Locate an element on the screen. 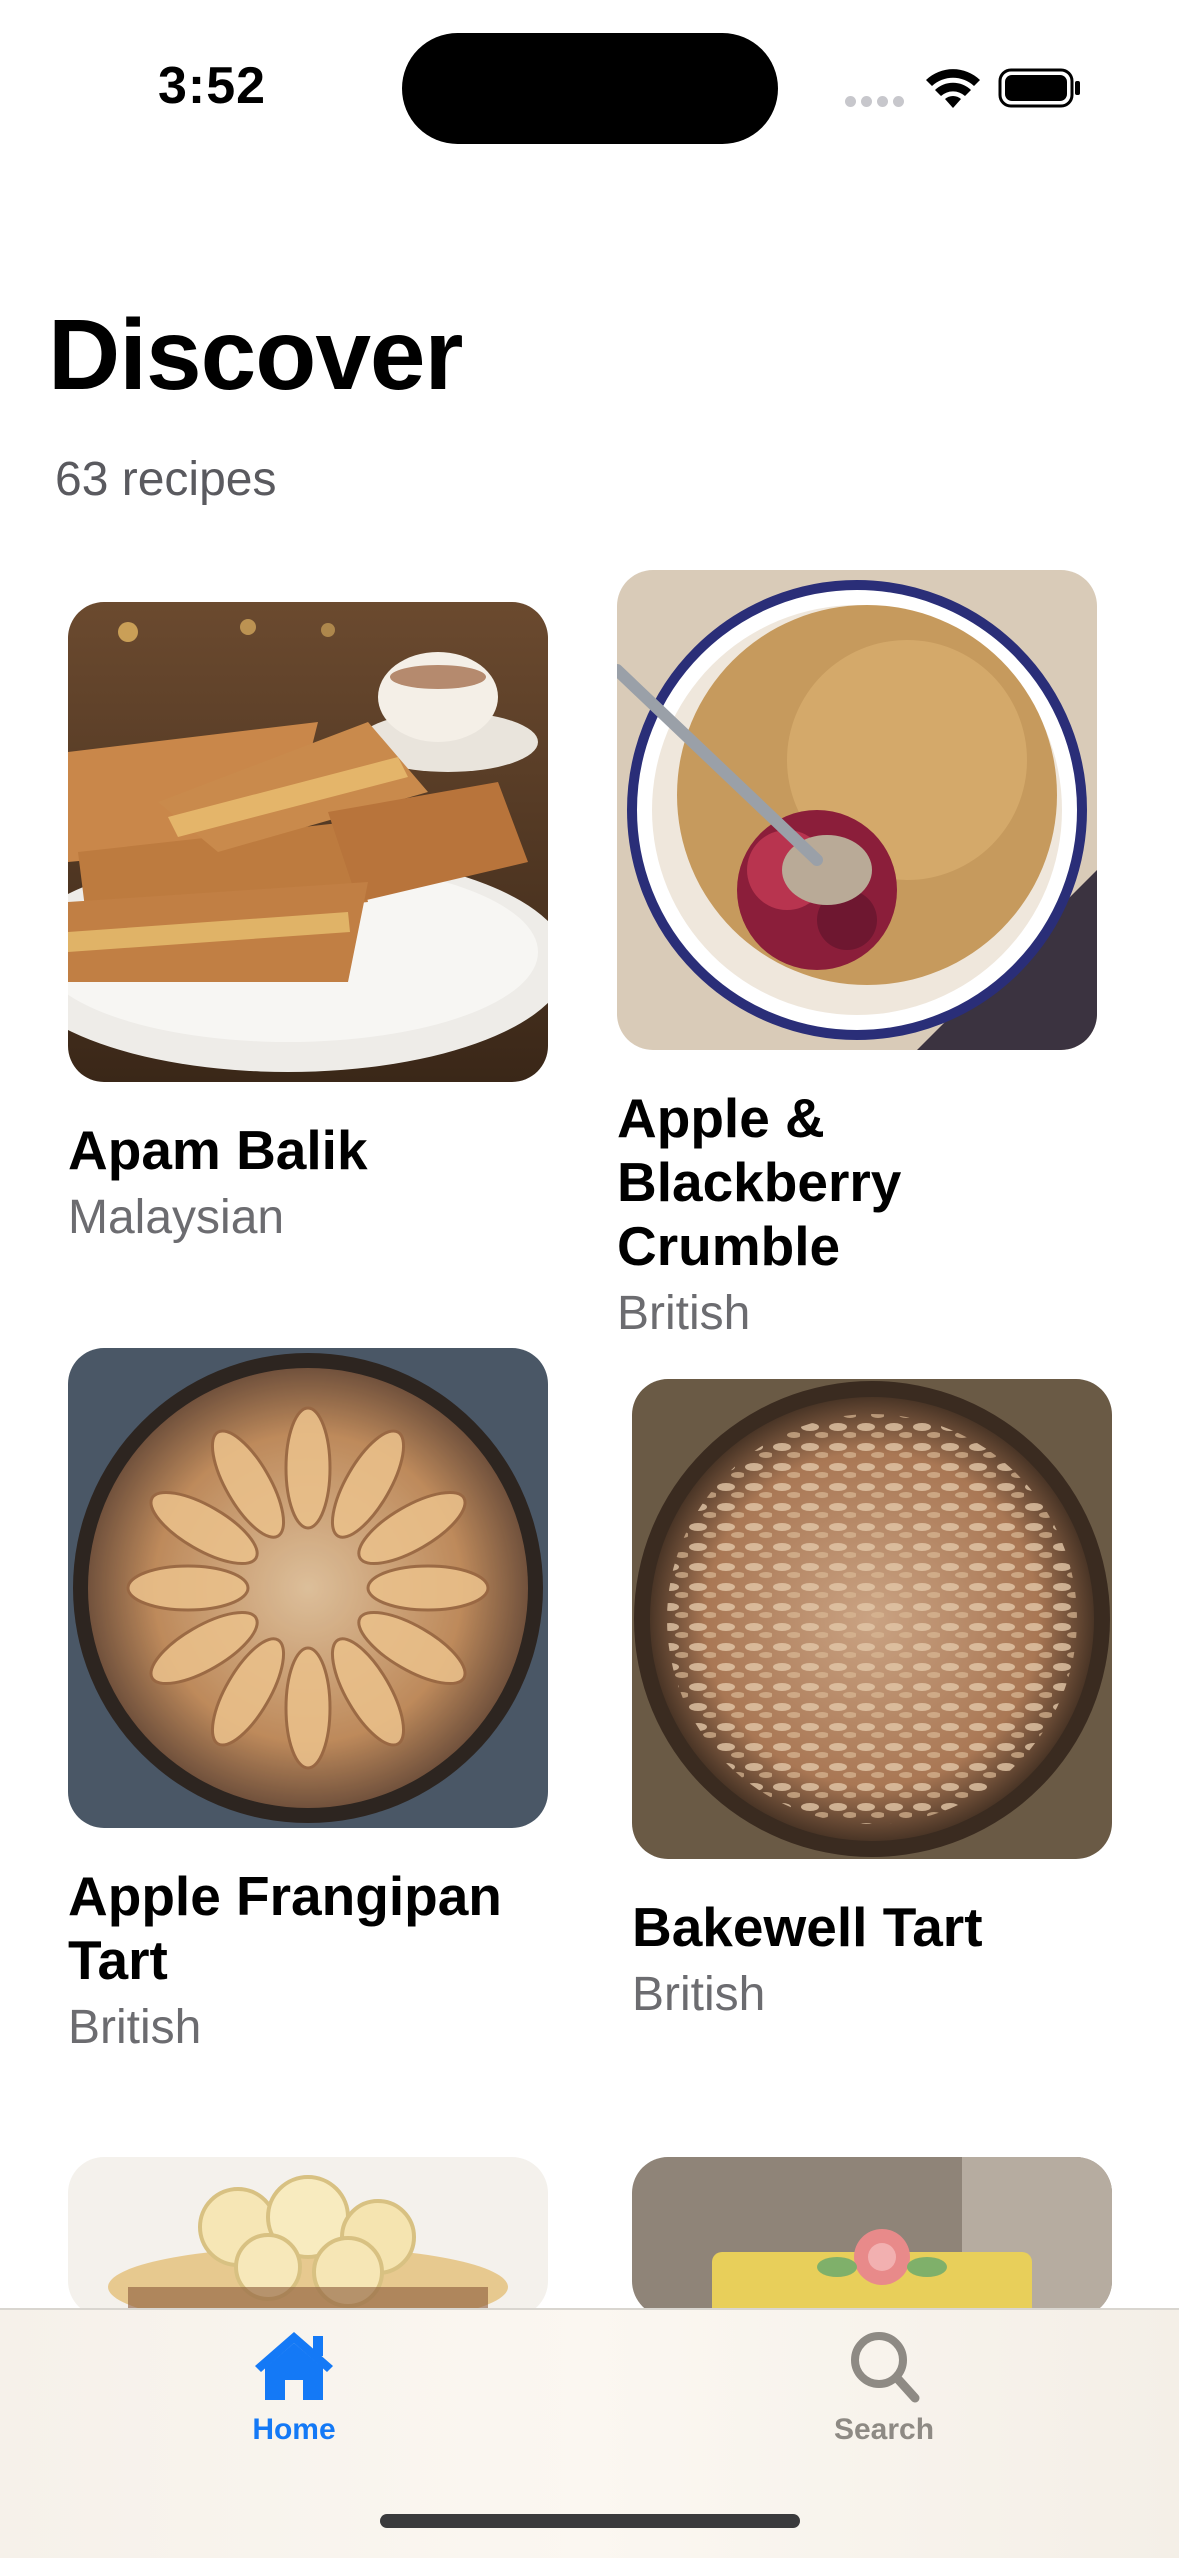 The image size is (1179, 2558). tab-home: Home is located at coordinates (294, 2387).